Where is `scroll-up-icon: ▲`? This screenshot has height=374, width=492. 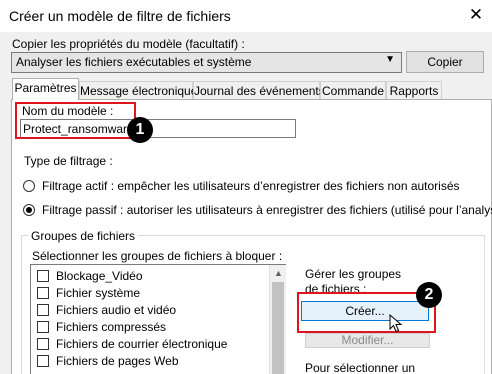
scroll-up-icon: ▲ is located at coordinates (278, 273).